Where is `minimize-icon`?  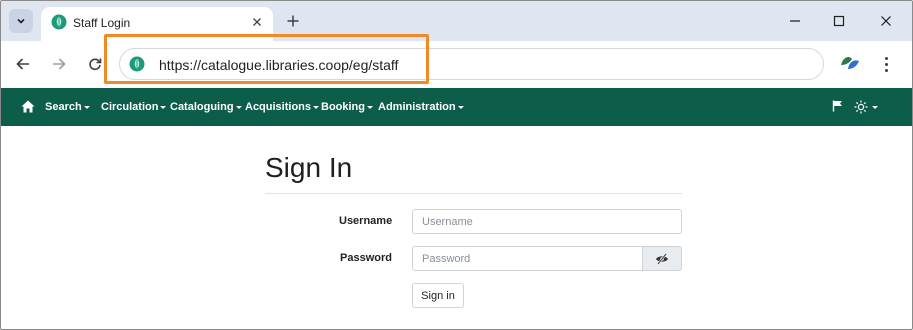 minimize-icon is located at coordinates (795, 21).